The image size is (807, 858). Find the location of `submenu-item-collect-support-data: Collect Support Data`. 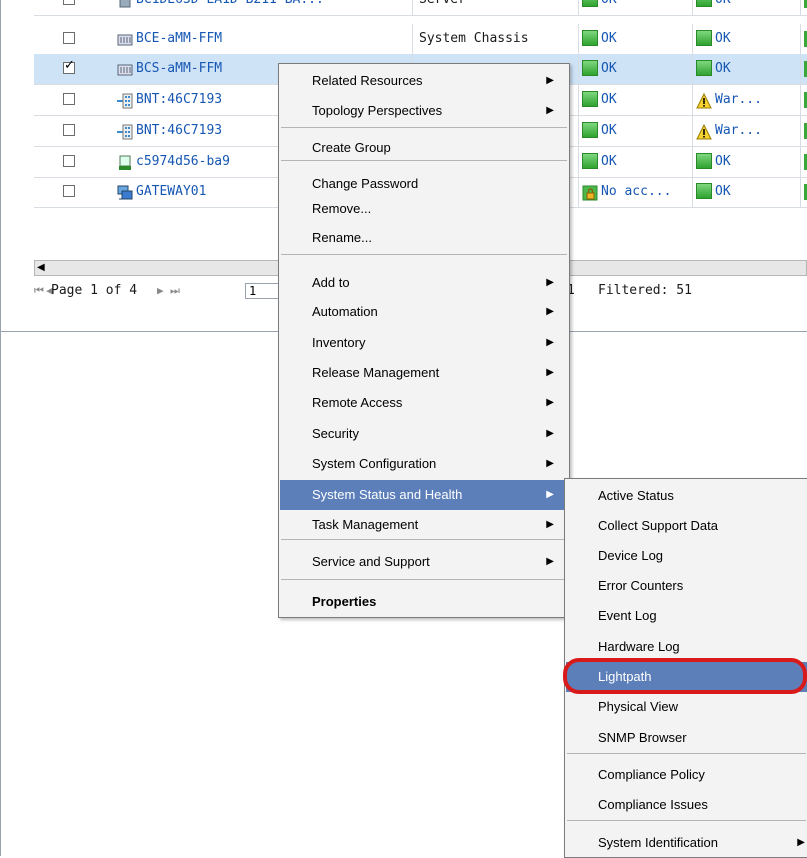

submenu-item-collect-support-data: Collect Support Data is located at coordinates (686, 526).